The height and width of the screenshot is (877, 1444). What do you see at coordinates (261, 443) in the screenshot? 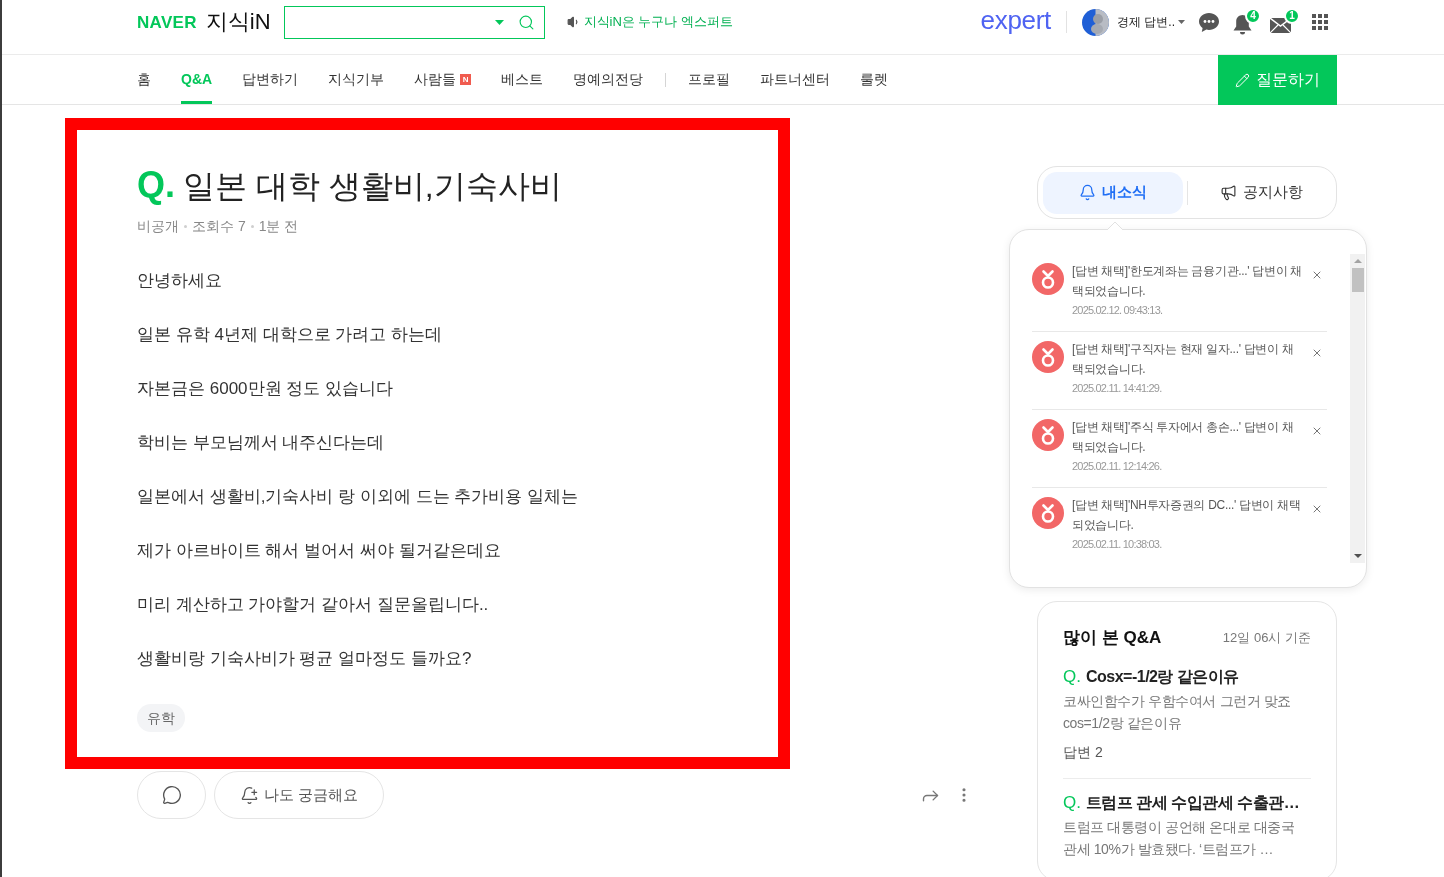
I see `question-paragraph: 학비는 부모님께서 내주신다는데` at bounding box center [261, 443].